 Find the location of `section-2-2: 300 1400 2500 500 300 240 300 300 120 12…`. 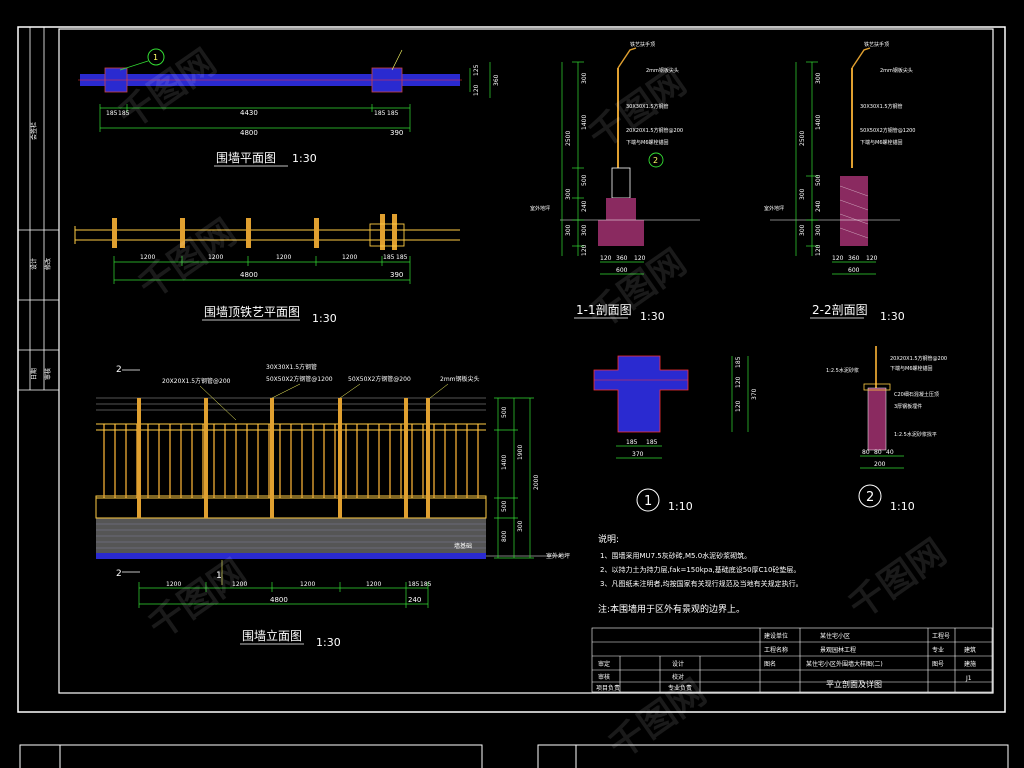

section-2-2: 300 1400 2500 500 300 240 300 300 120 12… is located at coordinates (839, 182).